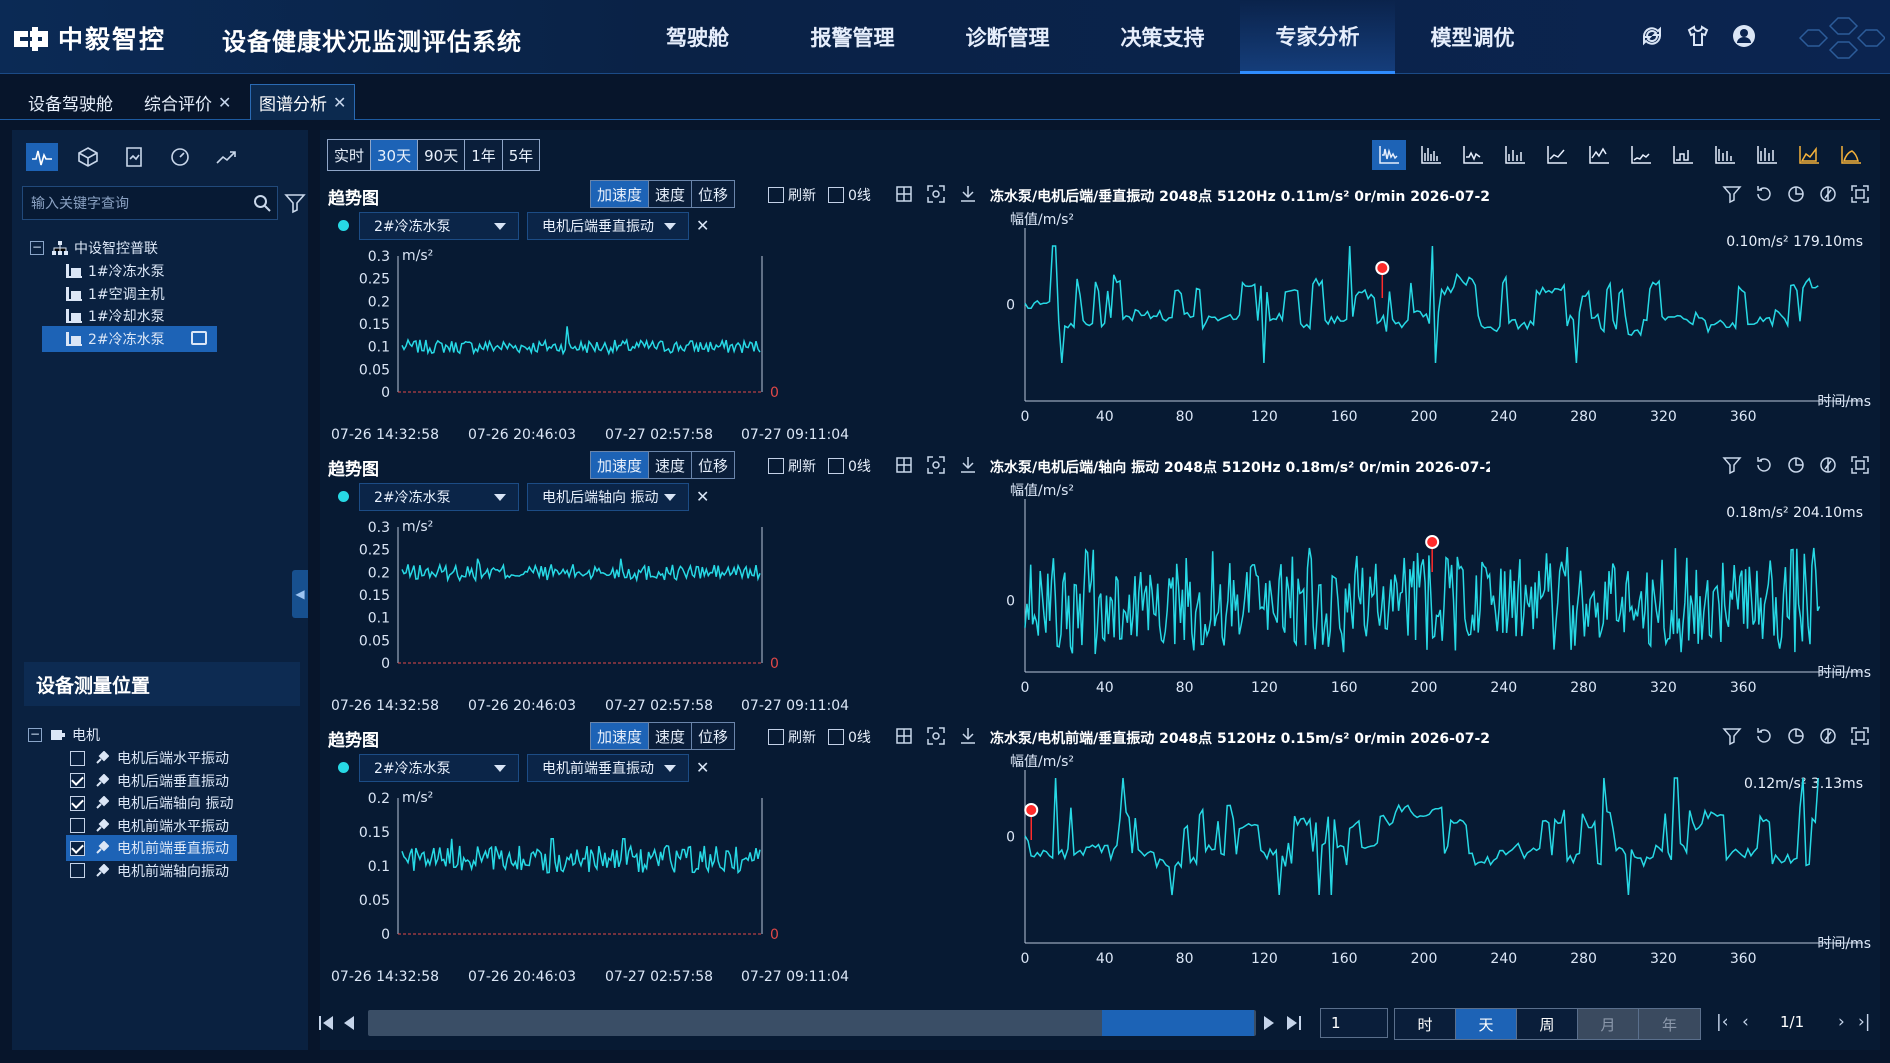 This screenshot has height=1063, width=1890. I want to click on tab-spectrum-analysis: 图谱分析 ✕, so click(303, 102).